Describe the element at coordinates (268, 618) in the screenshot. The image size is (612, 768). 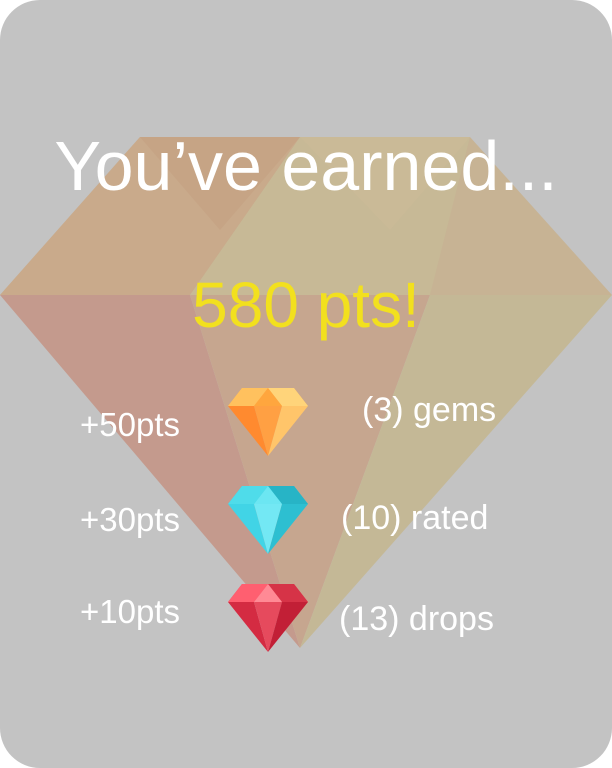
I see `red-gem-icon` at that location.